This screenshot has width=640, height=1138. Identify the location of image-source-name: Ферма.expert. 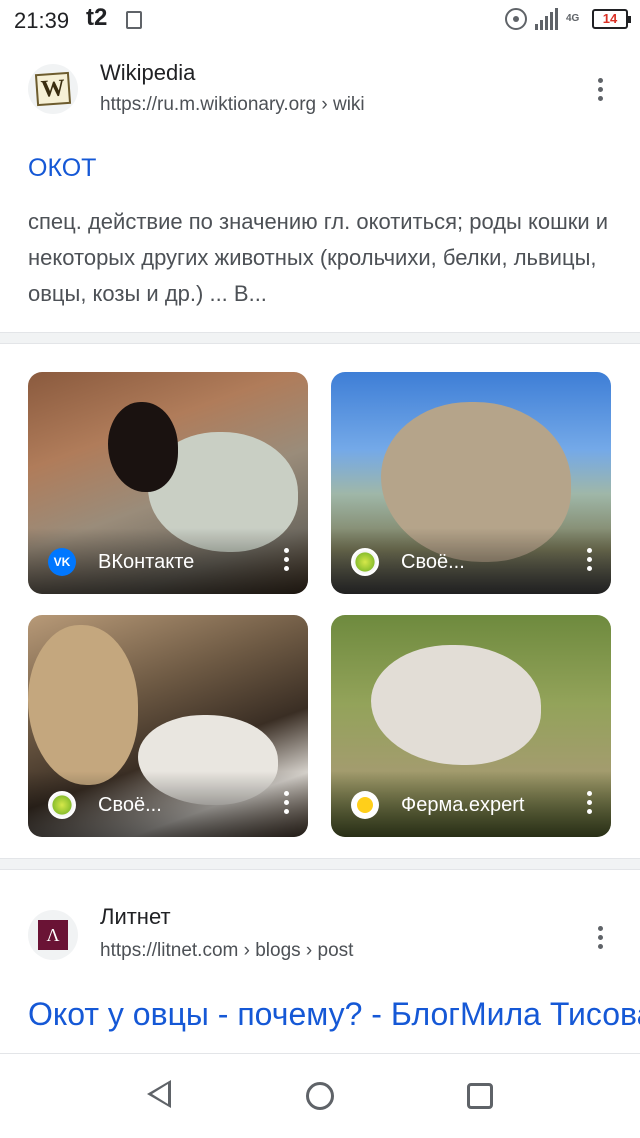
(463, 805).